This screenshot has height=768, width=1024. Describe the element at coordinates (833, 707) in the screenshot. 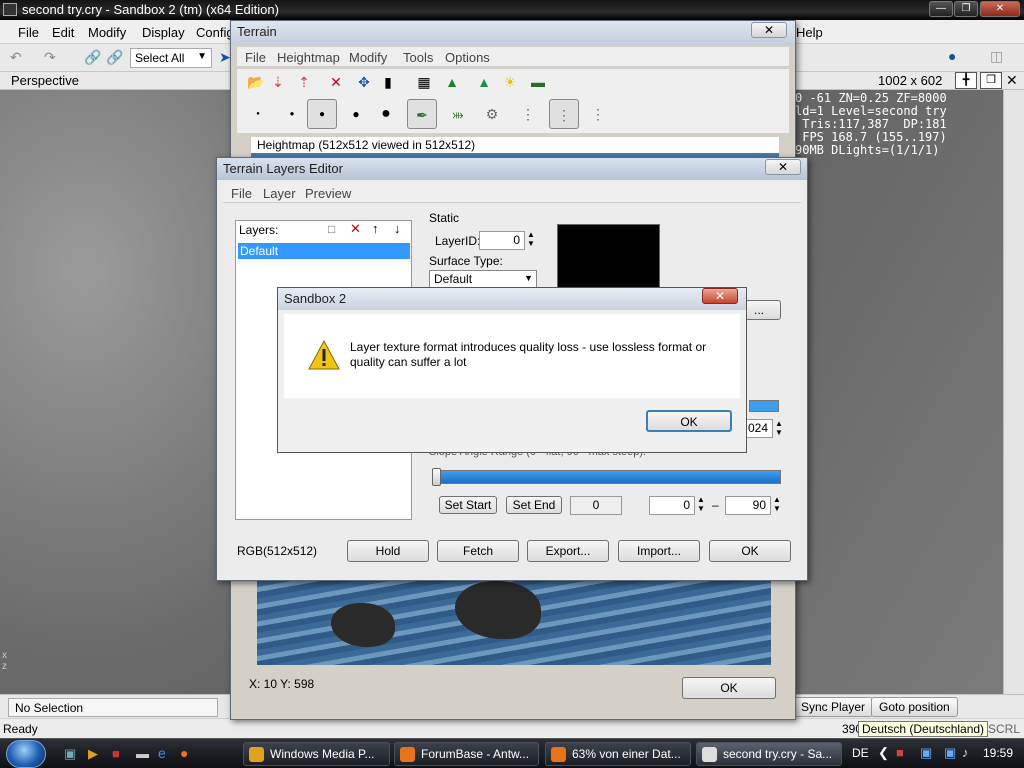

I see `sync-player-button: Sync Player` at that location.